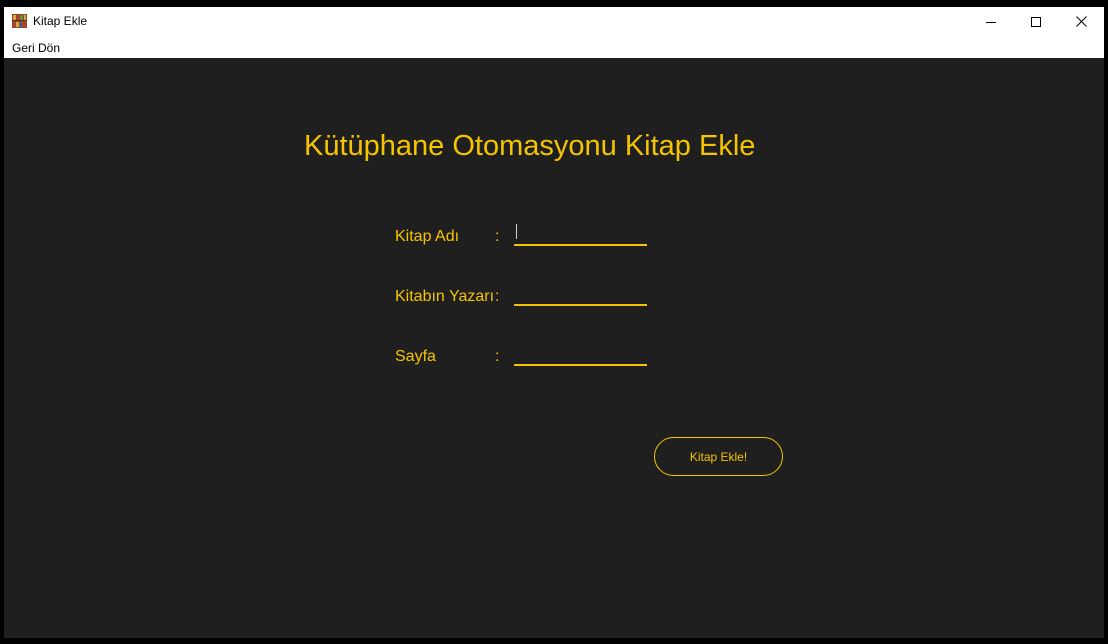  I want to click on minimize-icon, so click(991, 22).